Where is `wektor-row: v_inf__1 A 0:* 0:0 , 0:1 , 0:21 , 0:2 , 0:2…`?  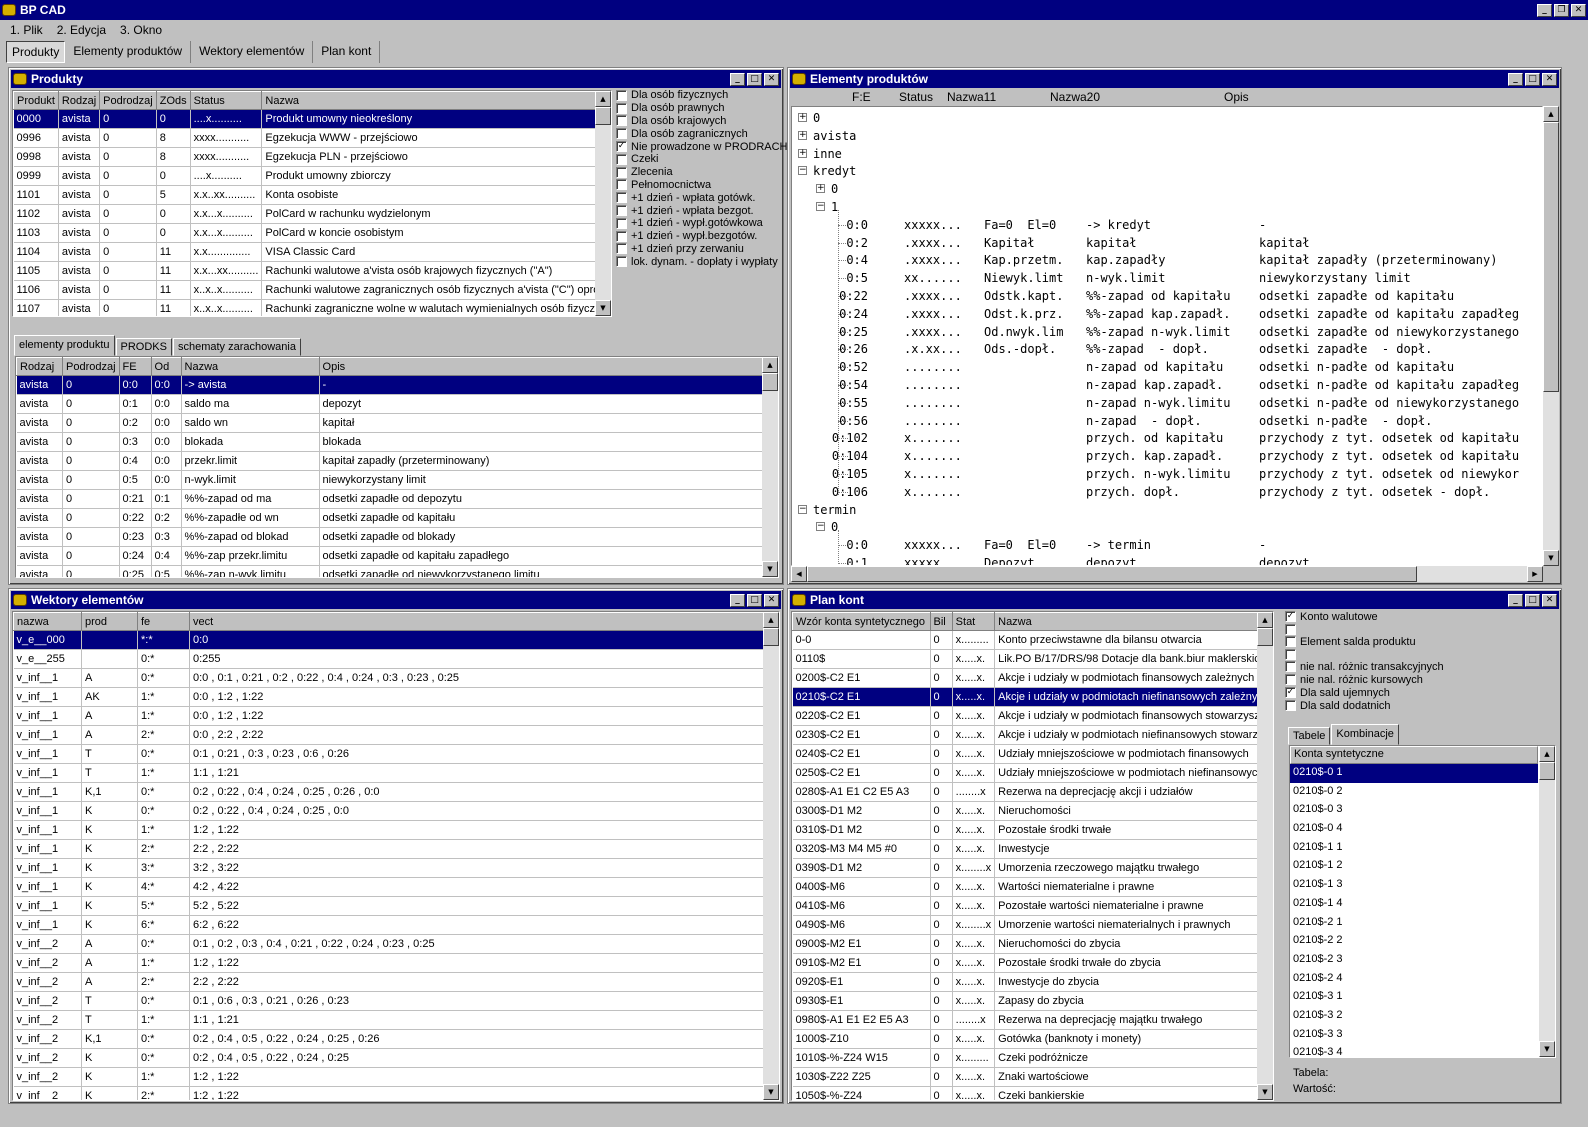 wektor-row: v_inf__1 A 0:* 0:0 , 0:1 , 0:21 , 0:2 , 0:2… is located at coordinates (388, 678).